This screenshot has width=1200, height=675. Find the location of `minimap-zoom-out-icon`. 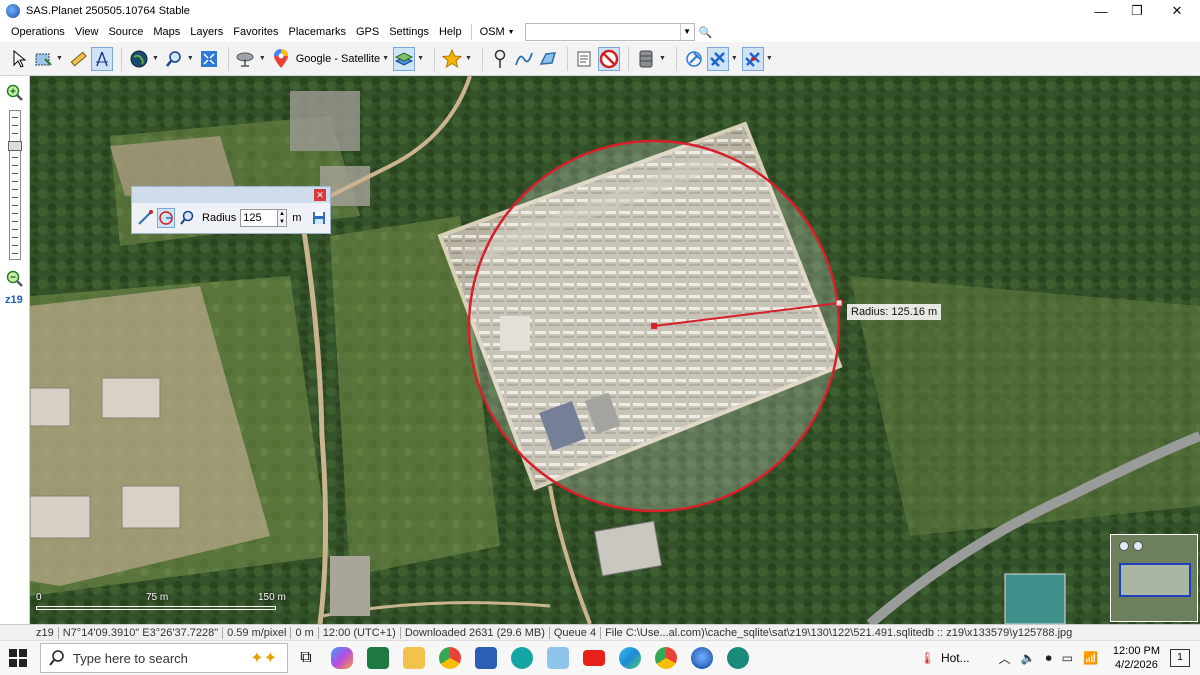

minimap-zoom-out-icon is located at coordinates (1138, 546).